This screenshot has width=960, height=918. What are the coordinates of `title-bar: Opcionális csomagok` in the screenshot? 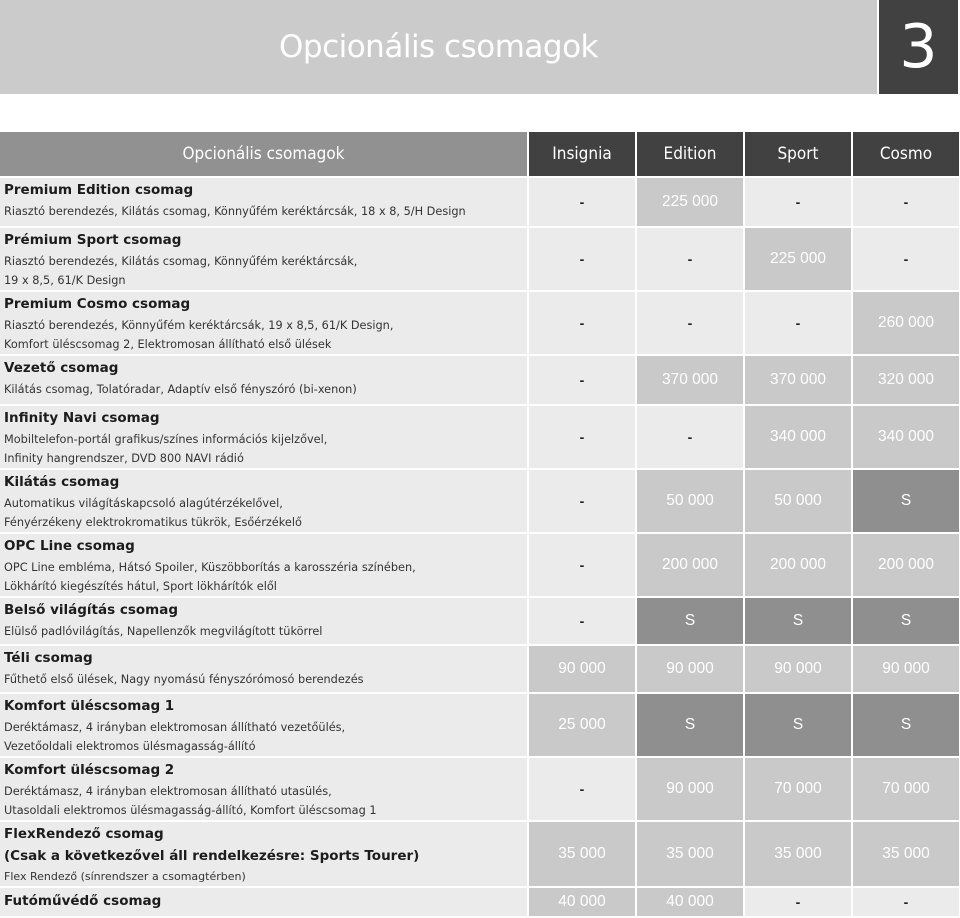 It's located at (438, 47).